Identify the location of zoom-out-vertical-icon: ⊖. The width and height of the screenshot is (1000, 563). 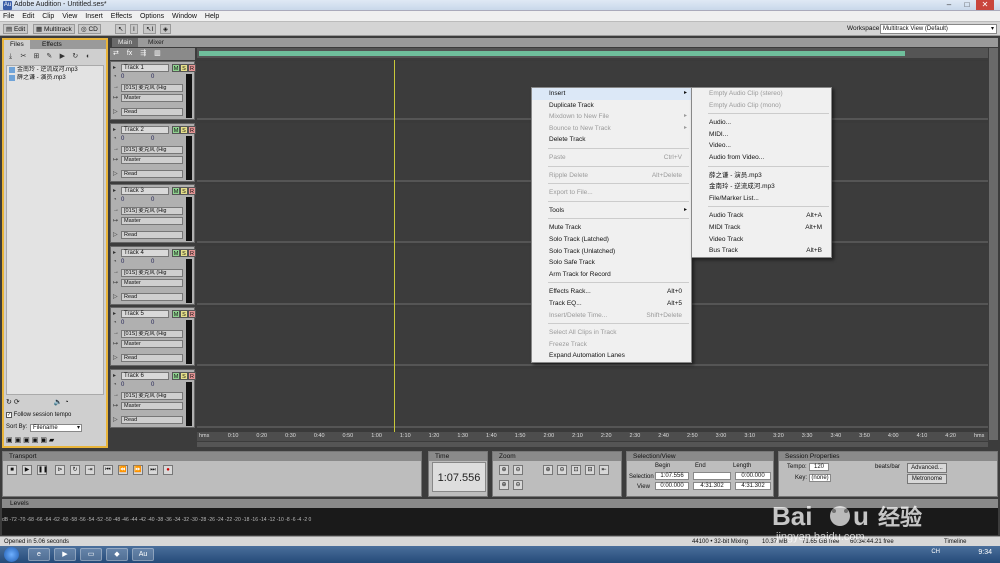
(518, 485).